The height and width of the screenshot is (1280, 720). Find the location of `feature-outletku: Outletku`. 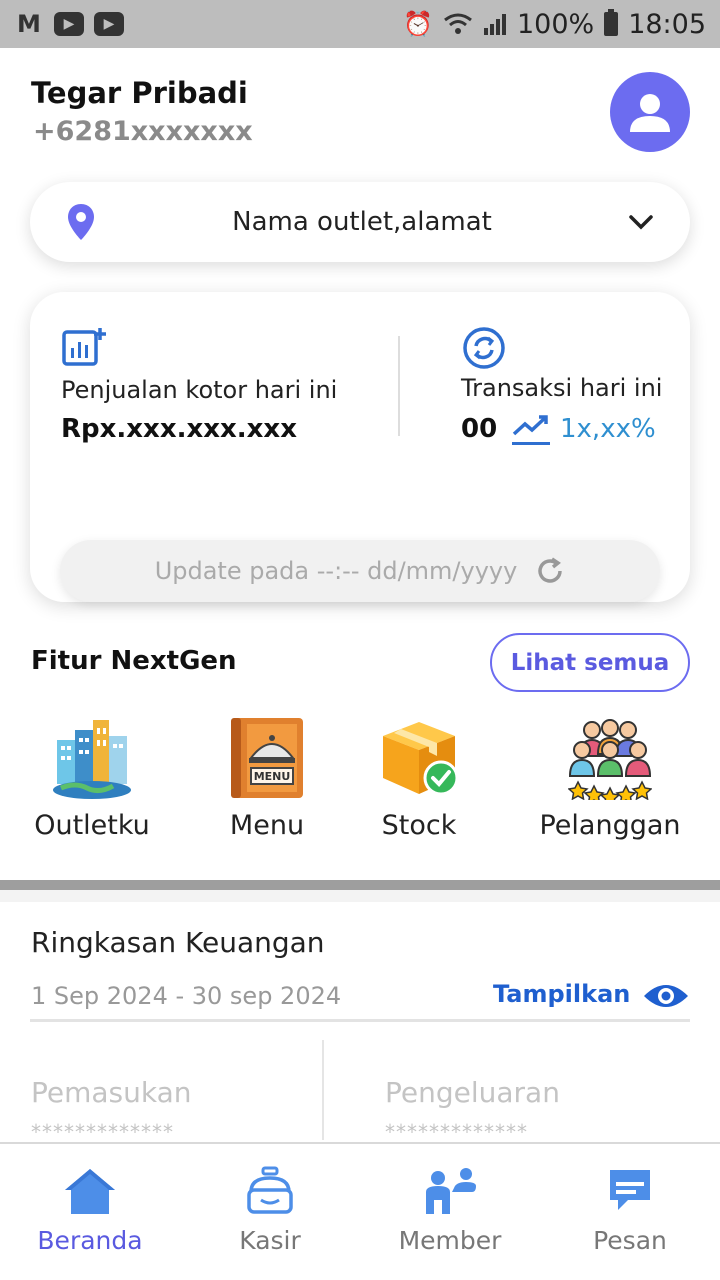

feature-outletku: Outletku is located at coordinates (92, 778).